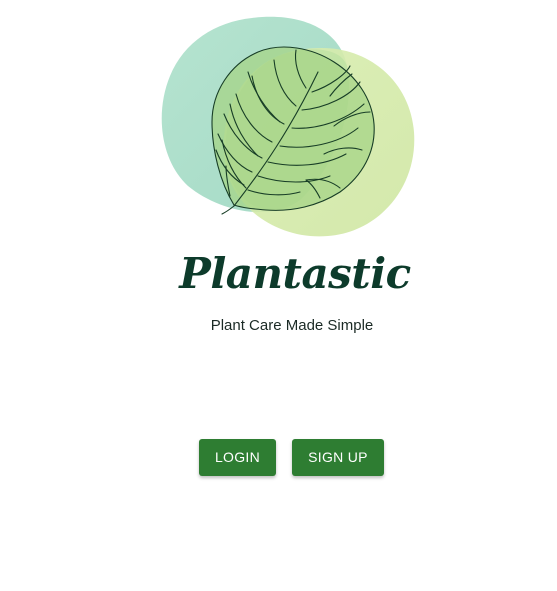 This screenshot has height=591, width=557. Describe the element at coordinates (237, 457) in the screenshot. I see `login-button: LOGIN` at that location.